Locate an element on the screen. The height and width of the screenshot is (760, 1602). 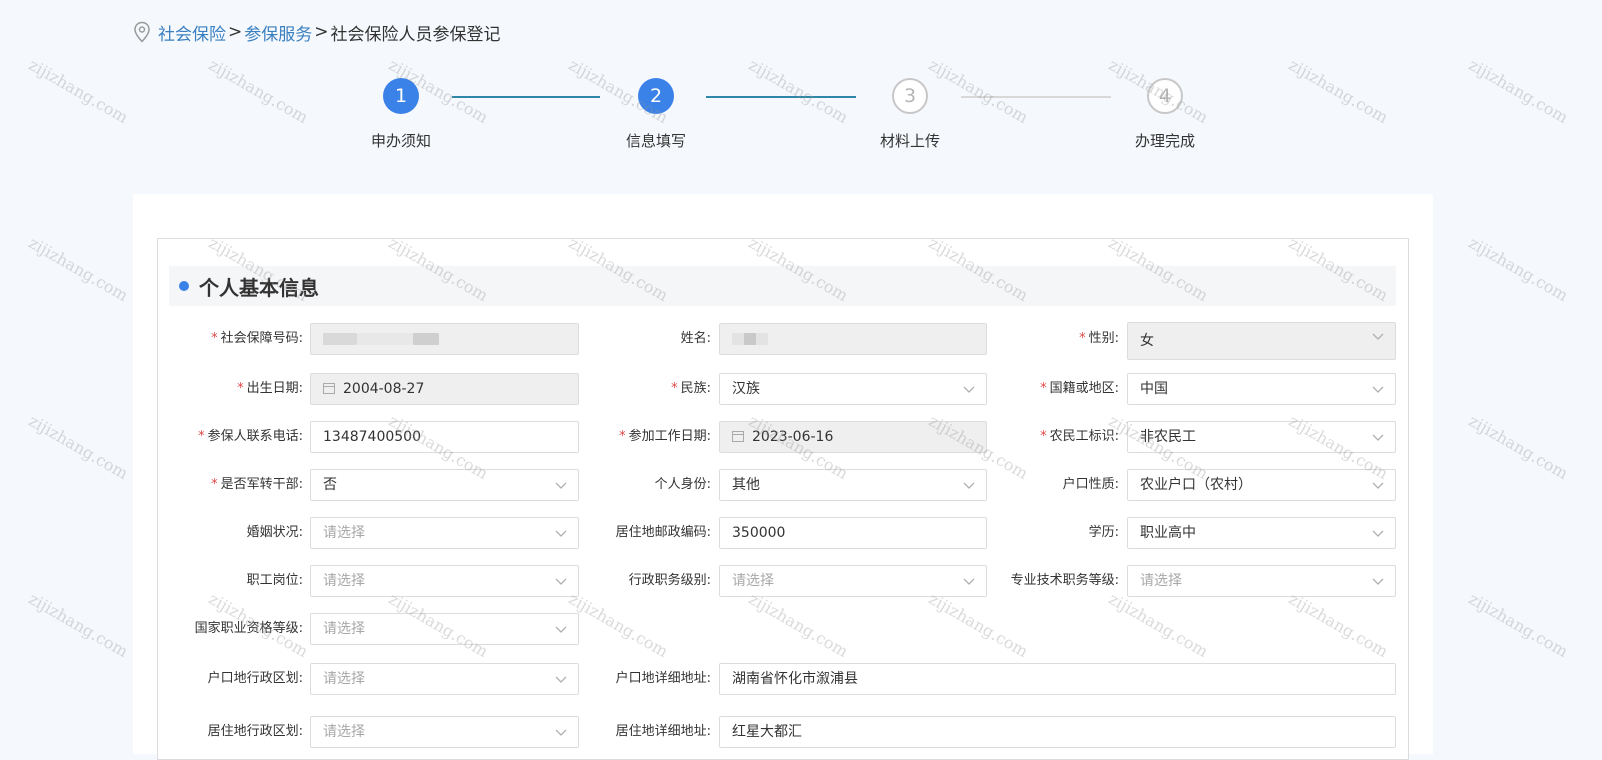
hukou-type-value: 农业户口（农村） is located at coordinates (1196, 485).